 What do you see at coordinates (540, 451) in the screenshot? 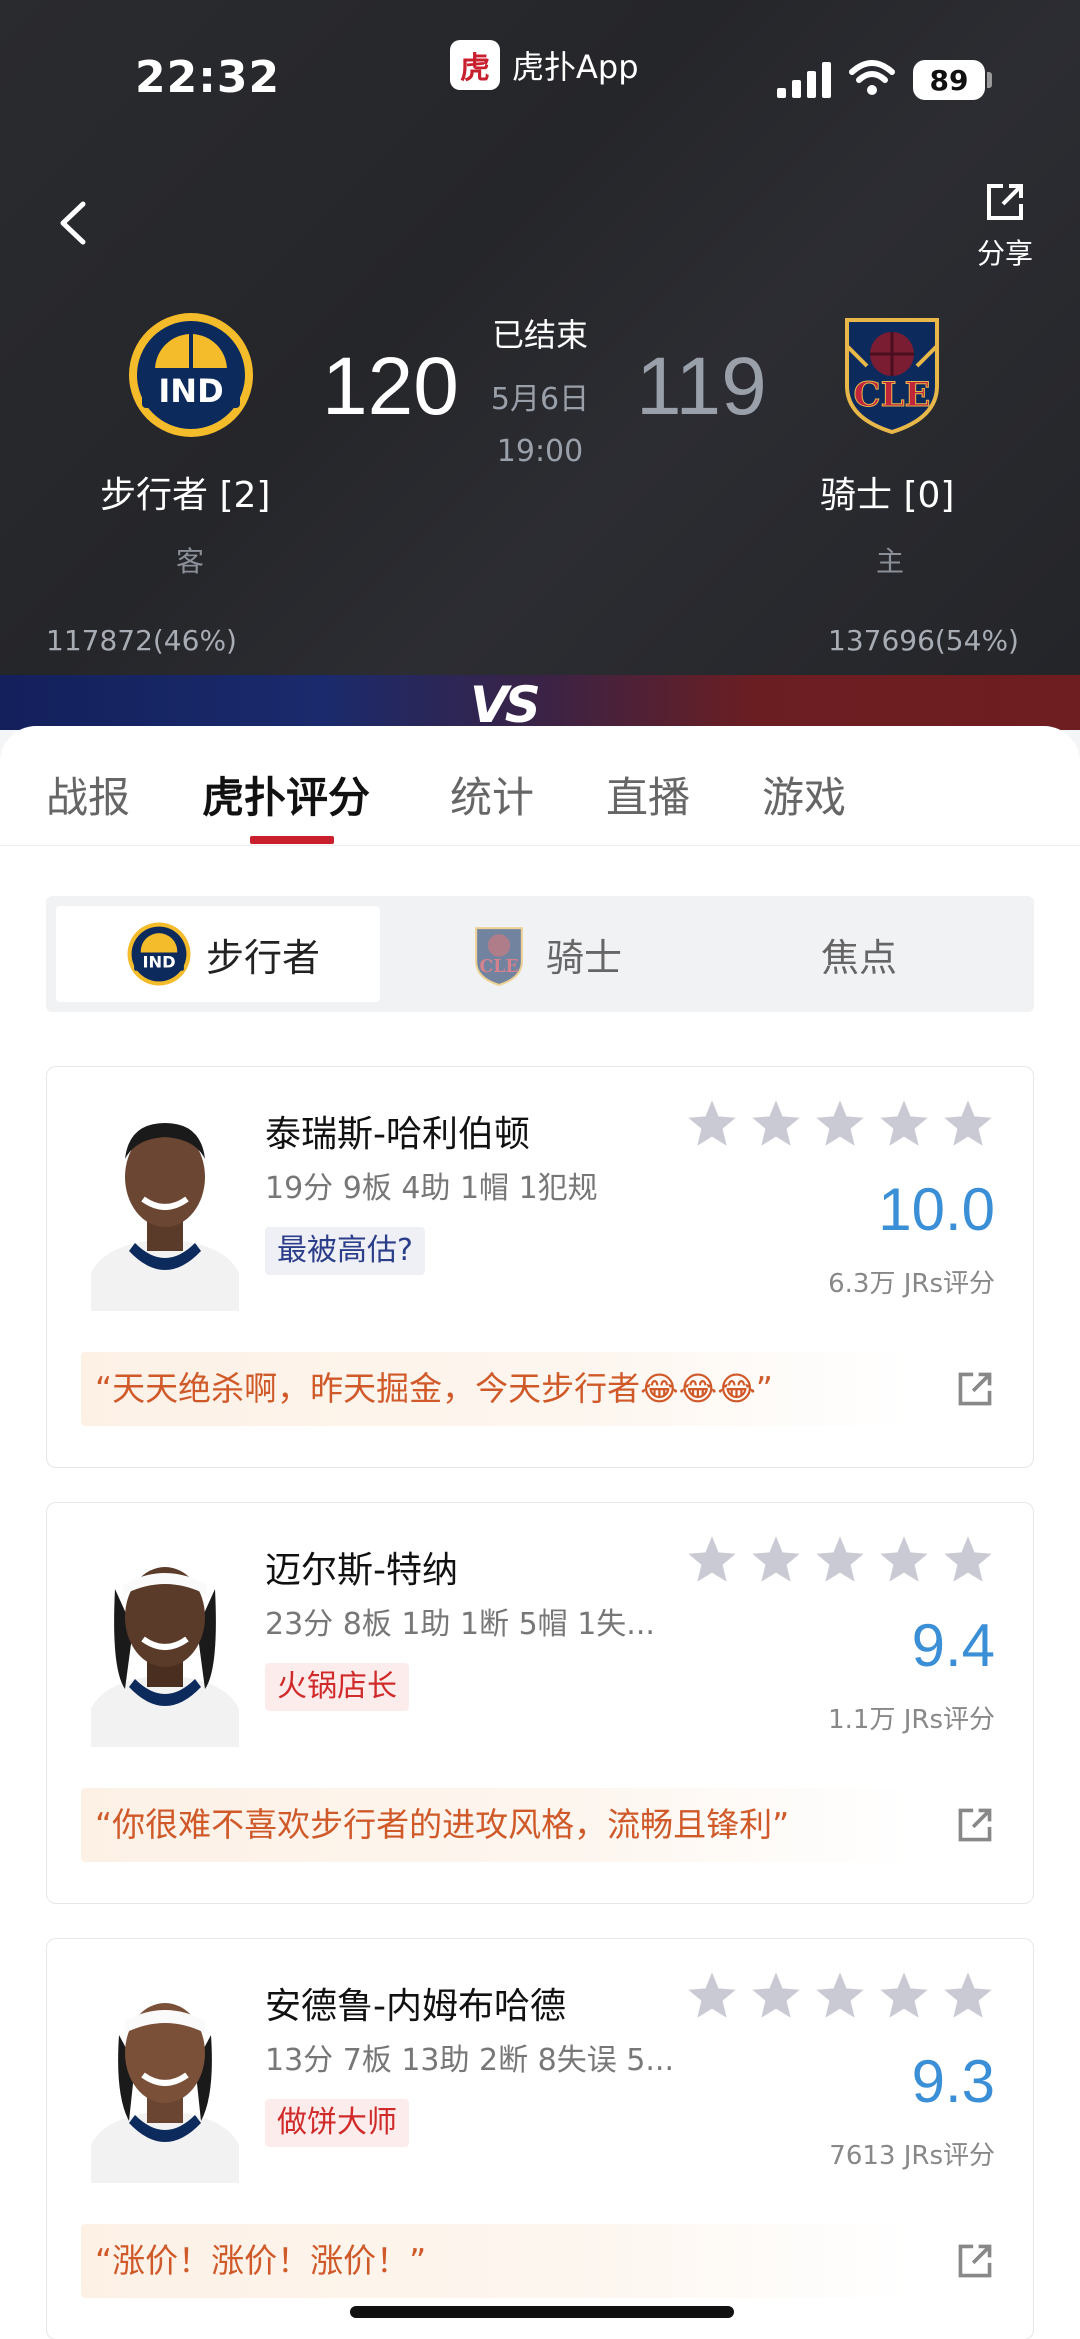
I see `game-time: 19:00` at bounding box center [540, 451].